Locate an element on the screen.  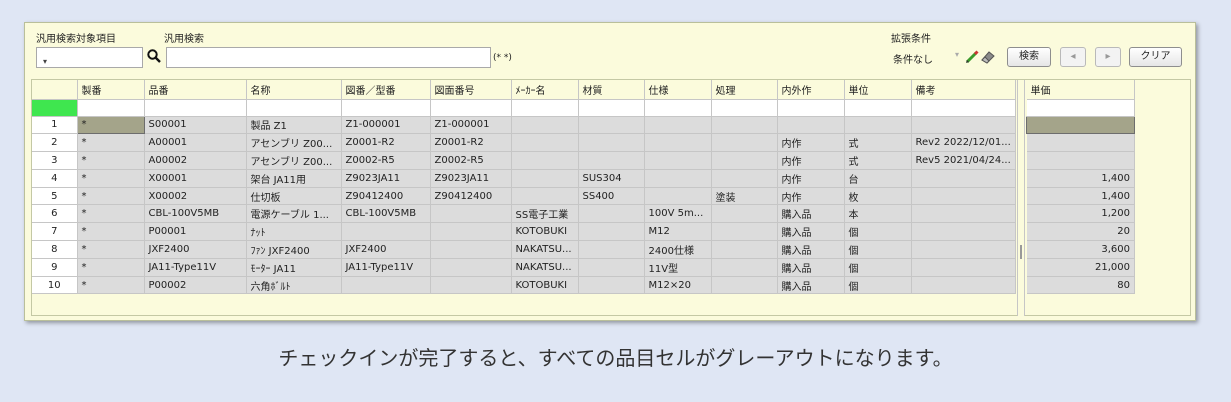
cell-unit: 枚 is located at coordinates (878, 196).